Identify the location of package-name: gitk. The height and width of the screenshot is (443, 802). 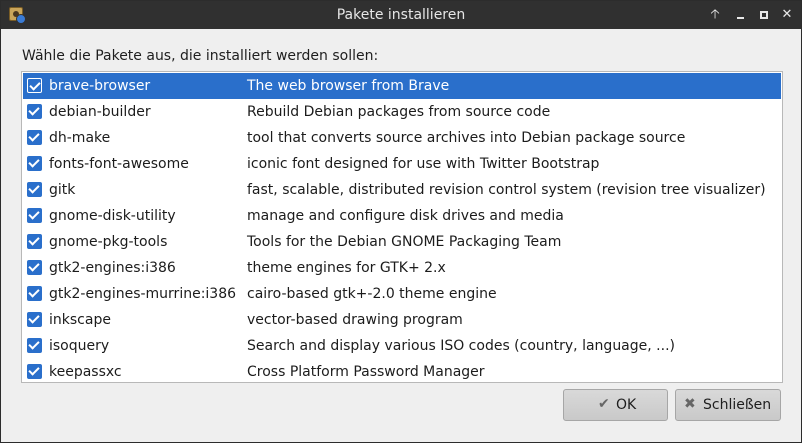
(62, 190).